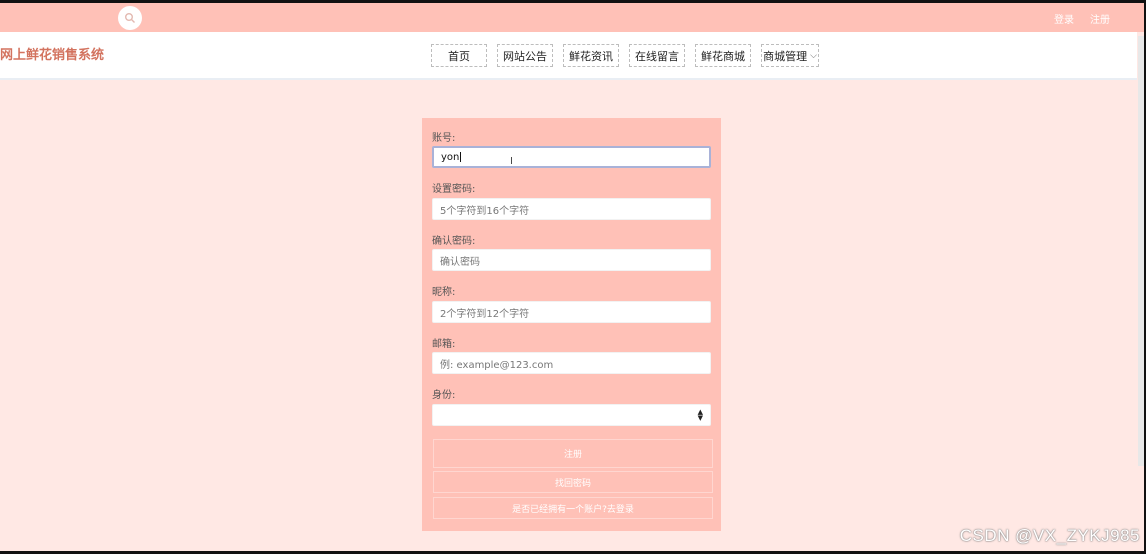  What do you see at coordinates (511, 161) in the screenshot?
I see `ibeam-cursor-icon: I` at bounding box center [511, 161].